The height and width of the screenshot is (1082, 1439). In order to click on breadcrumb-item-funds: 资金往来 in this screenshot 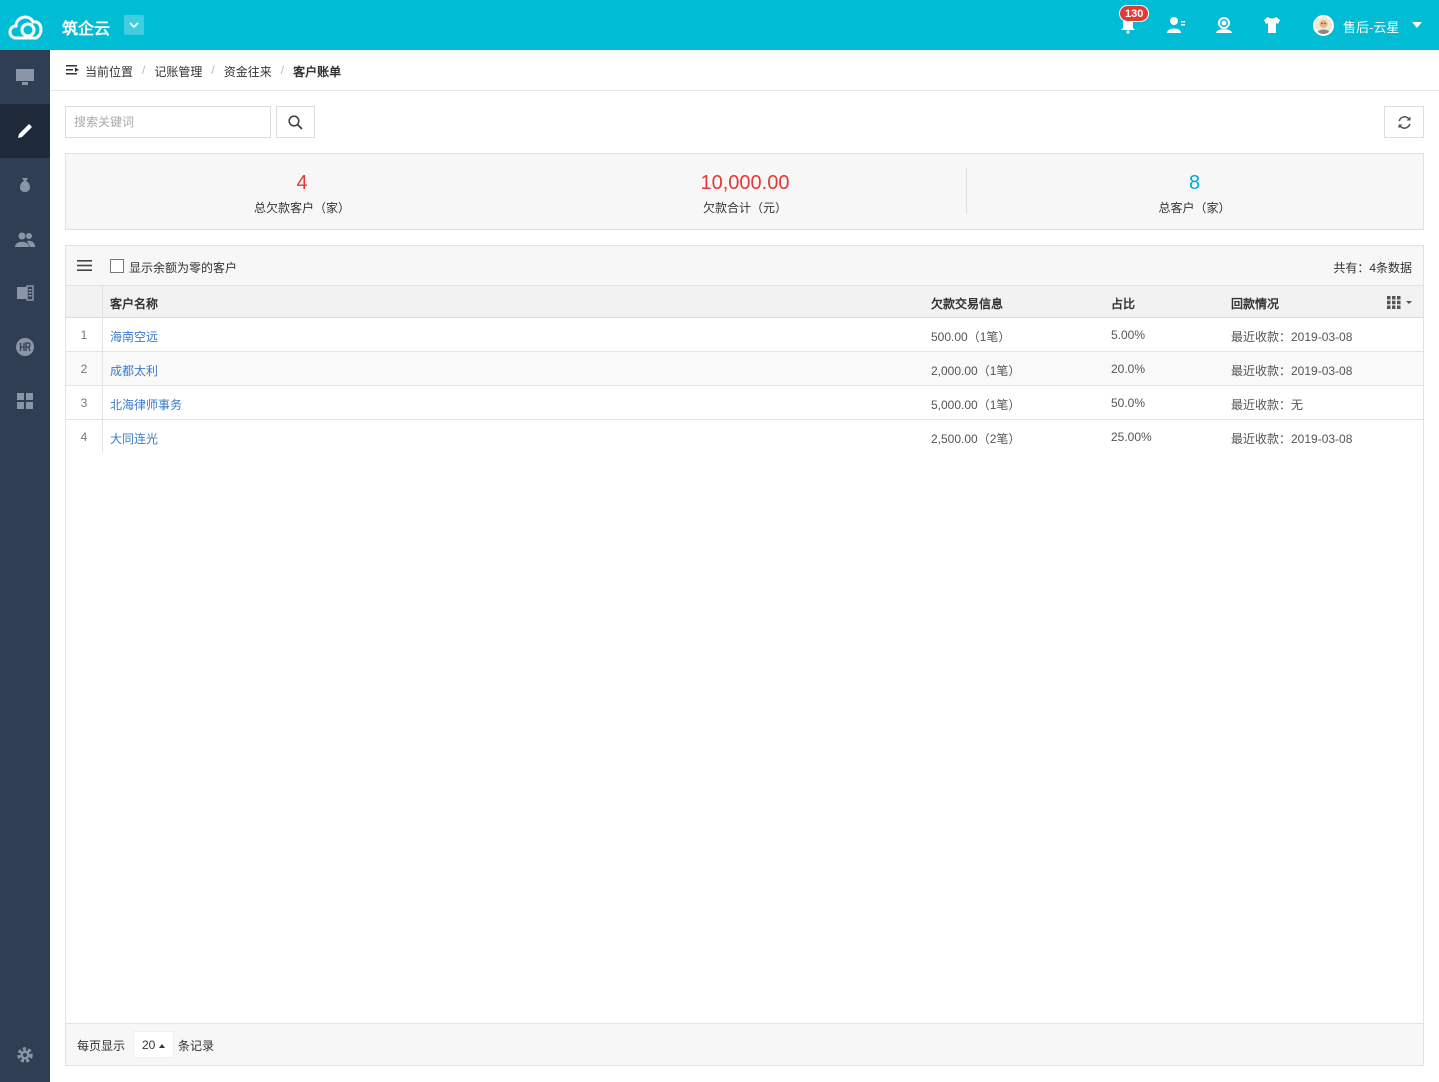, I will do `click(248, 71)`.